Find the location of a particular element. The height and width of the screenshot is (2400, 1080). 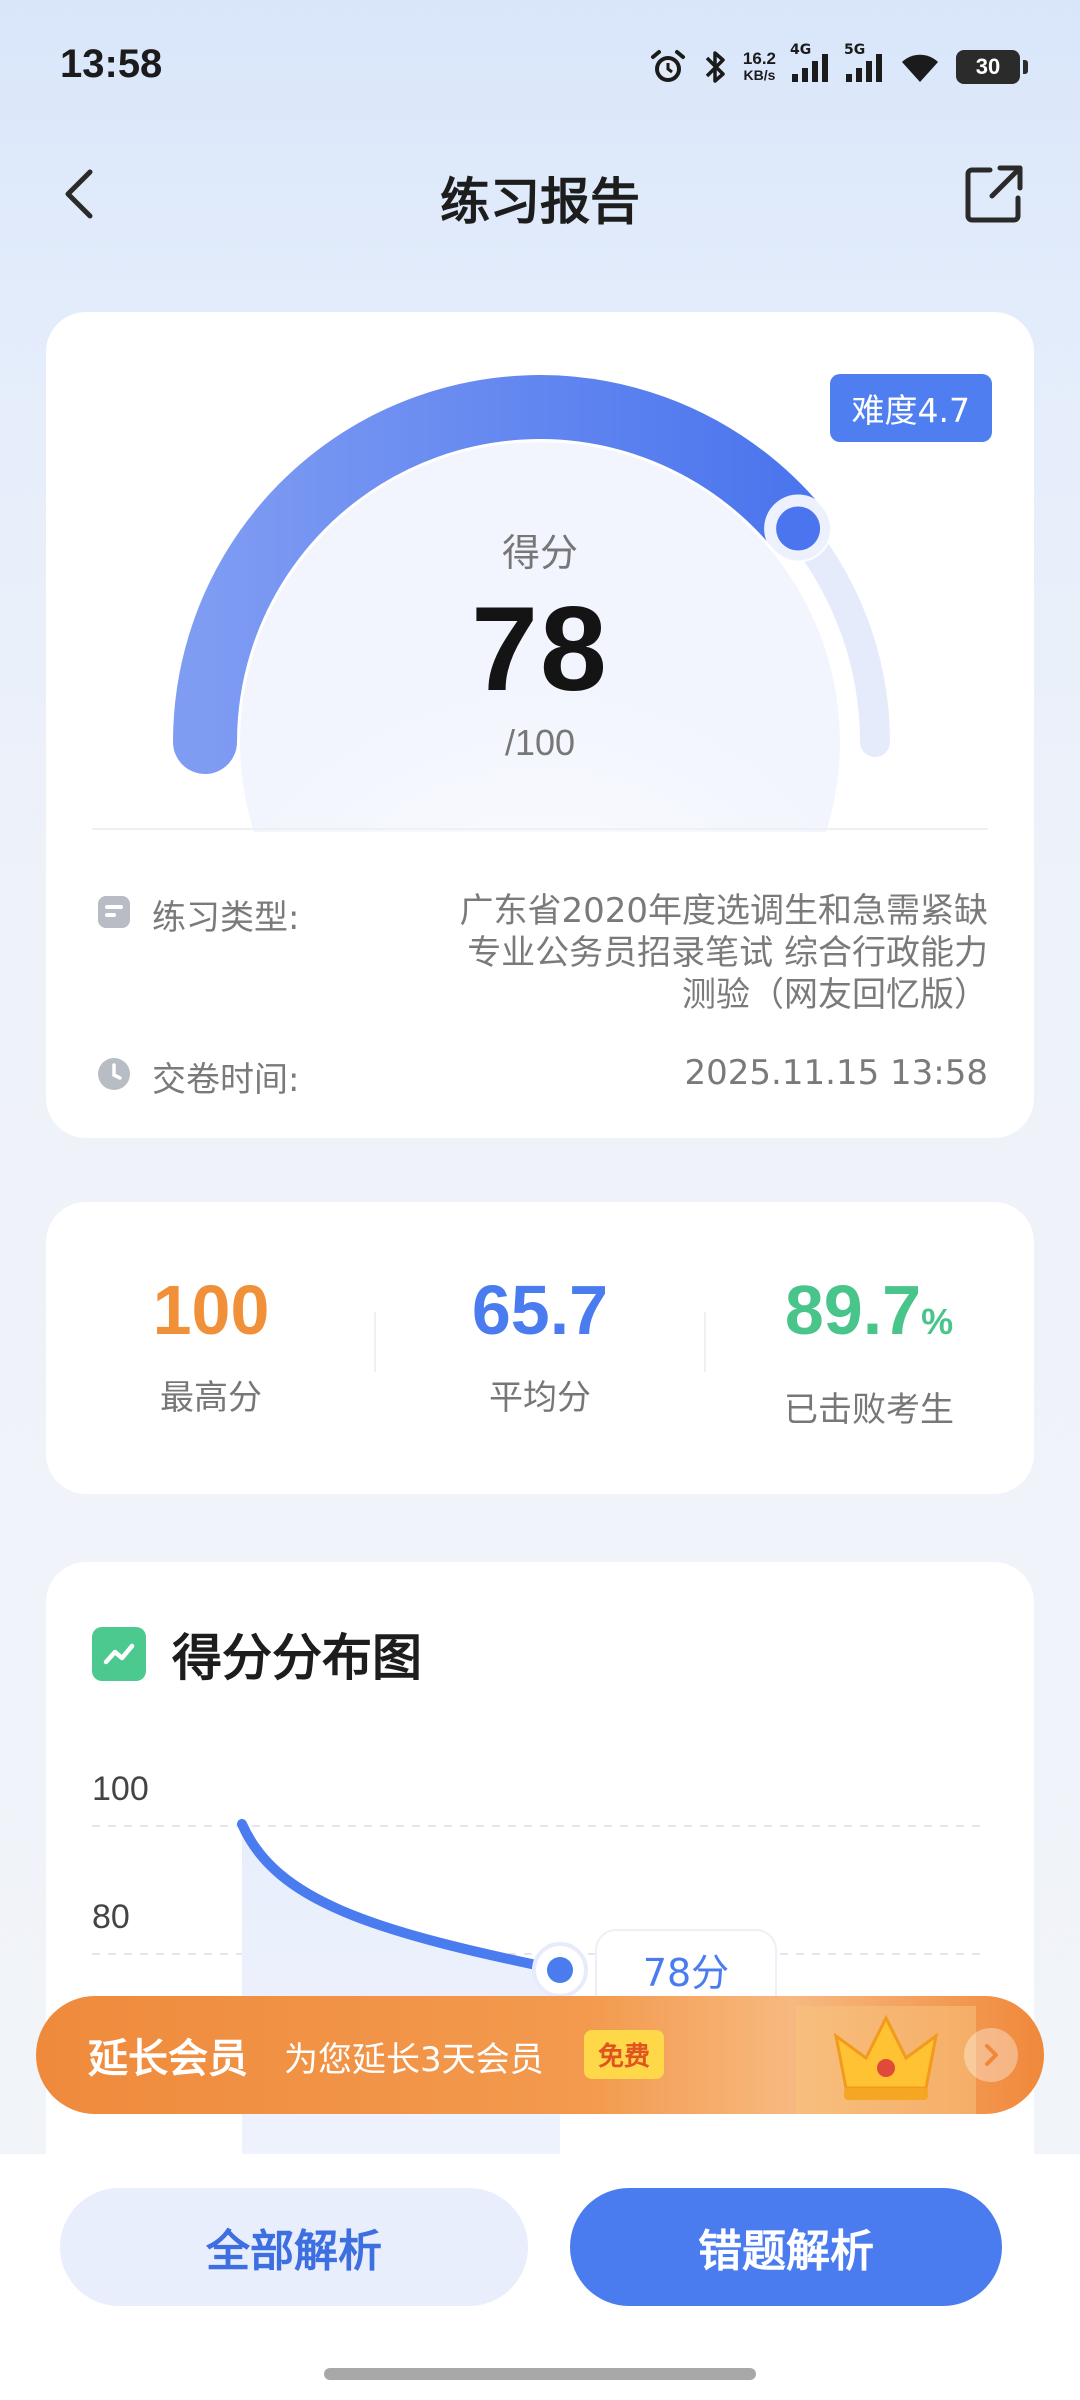

practice-type-line: 专业公务员招录笔试 综合行政能力 is located at coordinates (727, 953).